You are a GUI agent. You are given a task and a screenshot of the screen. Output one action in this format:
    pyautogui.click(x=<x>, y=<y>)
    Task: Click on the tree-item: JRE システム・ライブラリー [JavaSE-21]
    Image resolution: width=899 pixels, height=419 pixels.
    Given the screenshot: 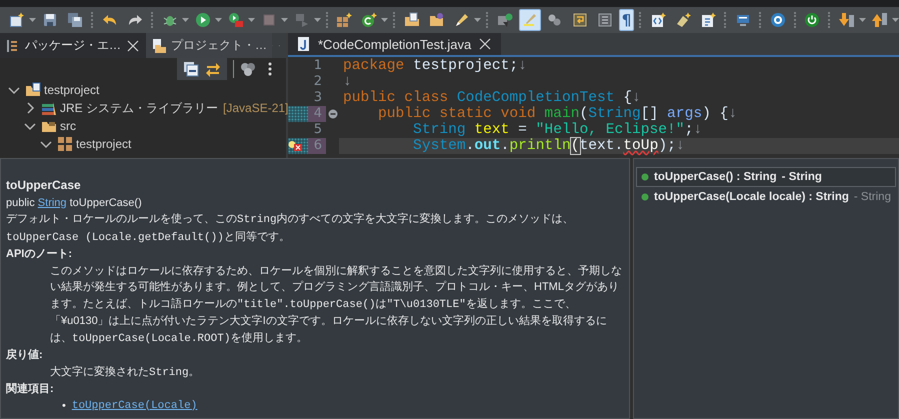 What is the action you would take?
    pyautogui.click(x=143, y=108)
    